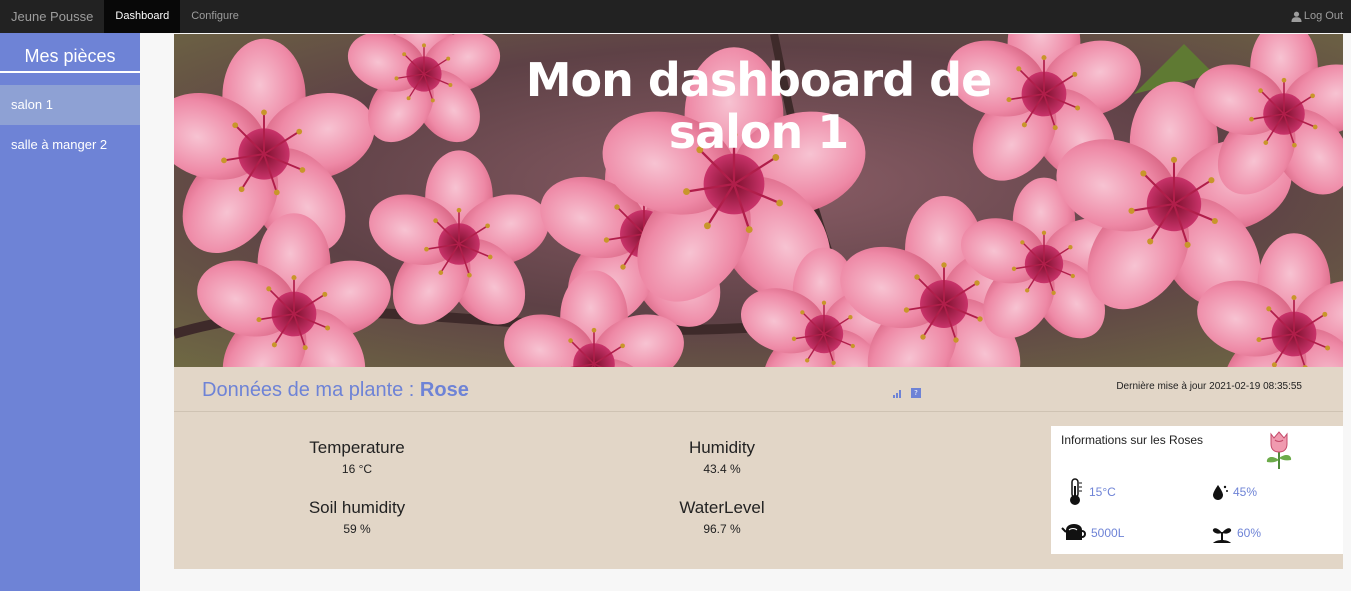 Image resolution: width=1351 pixels, height=591 pixels. I want to click on metric-water-level: WaterLevel 96.7 %, so click(722, 517).